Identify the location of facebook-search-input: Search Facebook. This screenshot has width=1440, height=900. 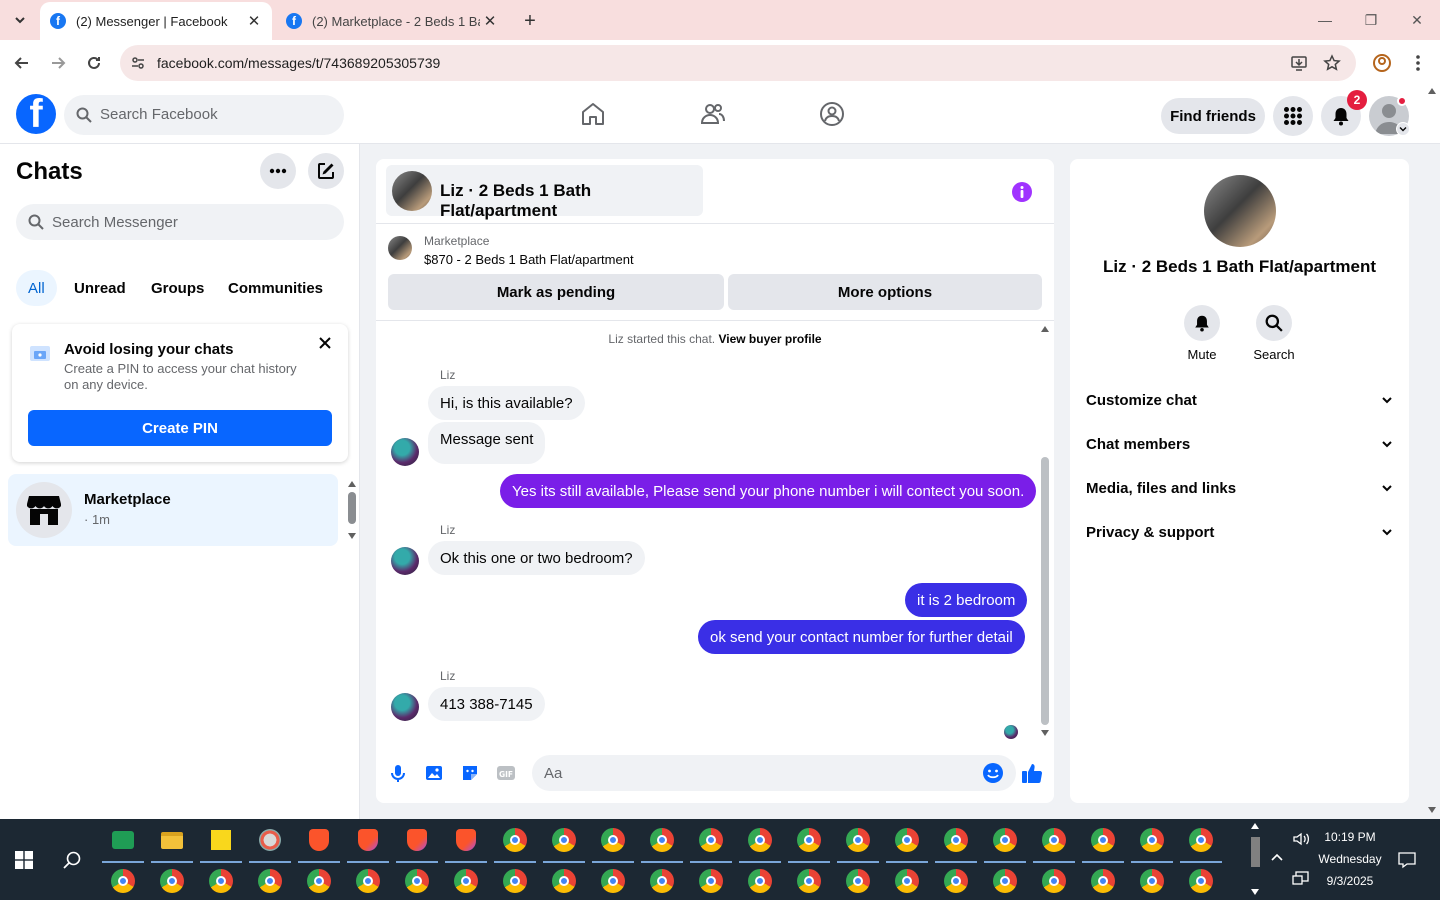
(204, 115).